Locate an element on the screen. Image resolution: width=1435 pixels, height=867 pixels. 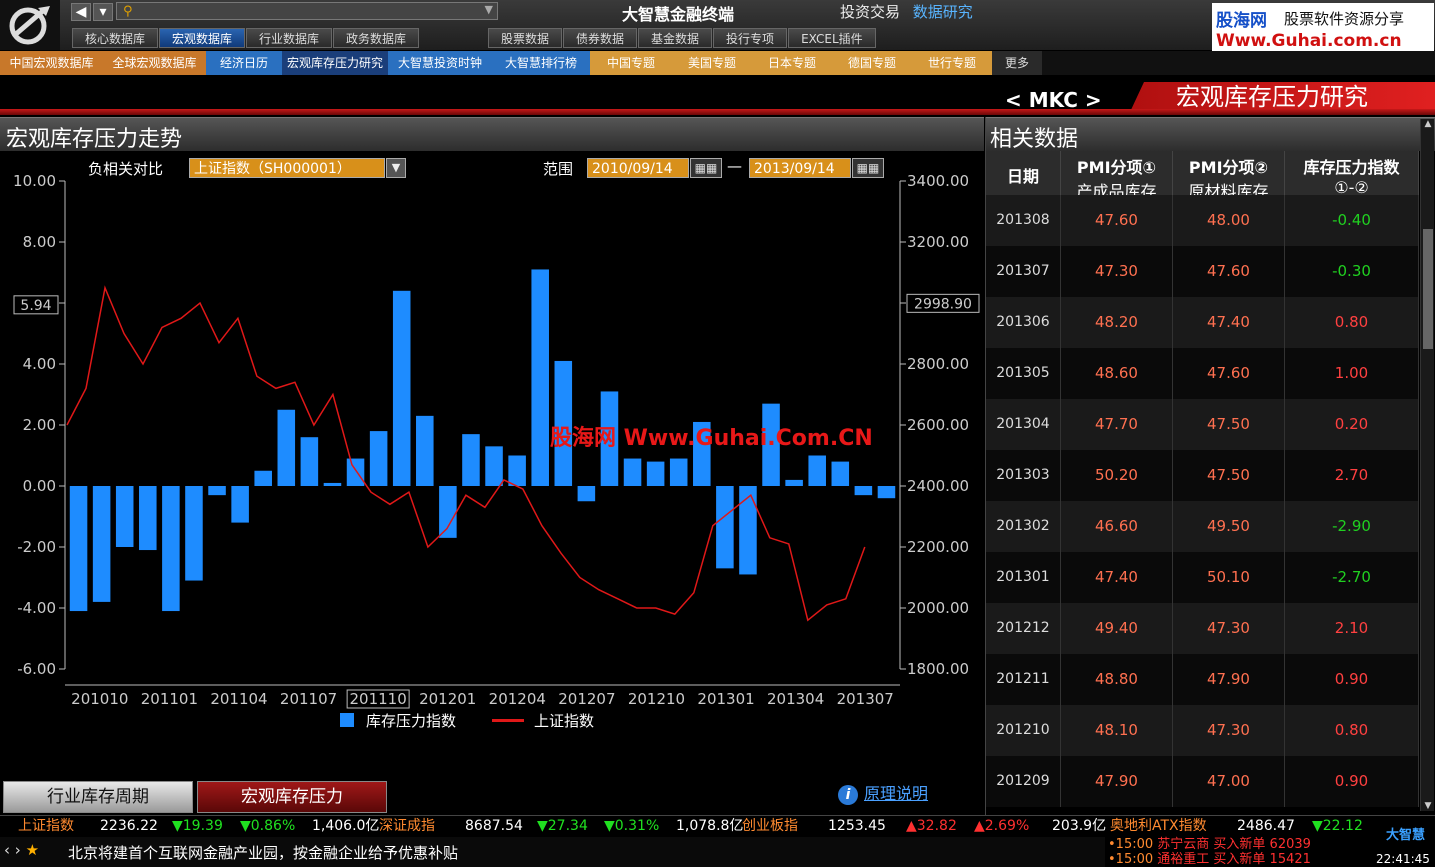
tab-core-db: 核心数据库 is located at coordinates (115, 38).